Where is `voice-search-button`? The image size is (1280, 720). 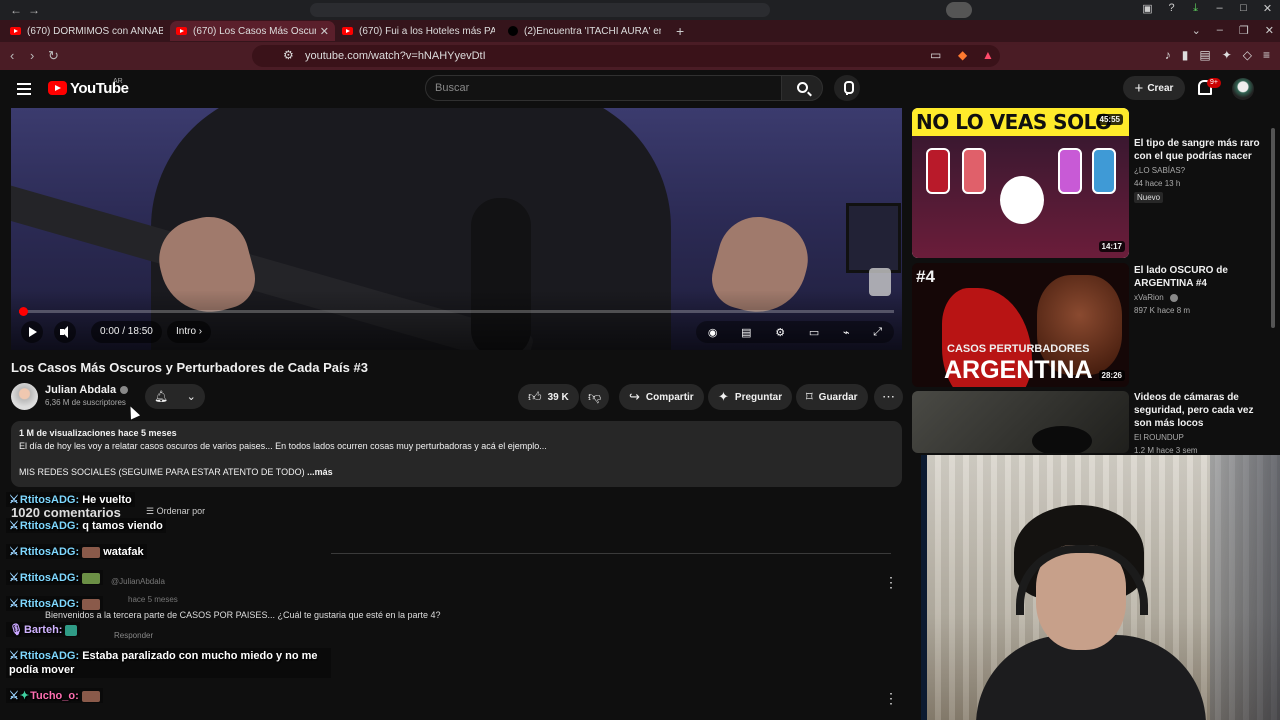 voice-search-button is located at coordinates (847, 88).